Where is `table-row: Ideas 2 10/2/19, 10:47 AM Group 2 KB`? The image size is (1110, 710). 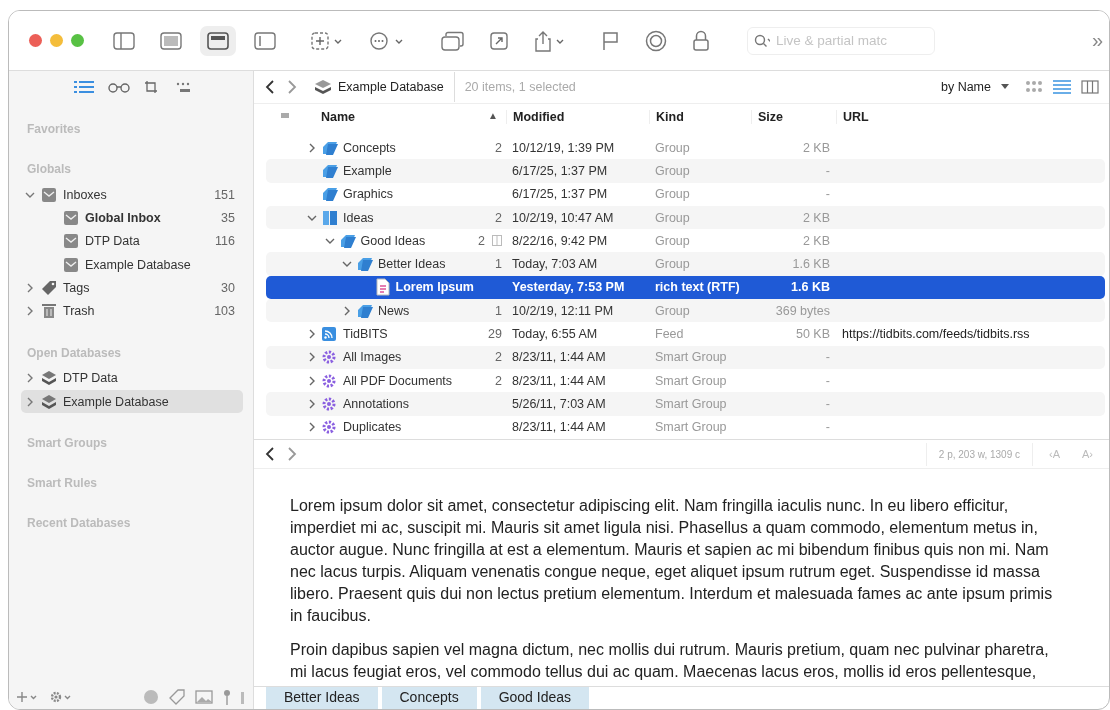 table-row: Ideas 2 10/2/19, 10:47 AM Group 2 KB is located at coordinates (685, 217).